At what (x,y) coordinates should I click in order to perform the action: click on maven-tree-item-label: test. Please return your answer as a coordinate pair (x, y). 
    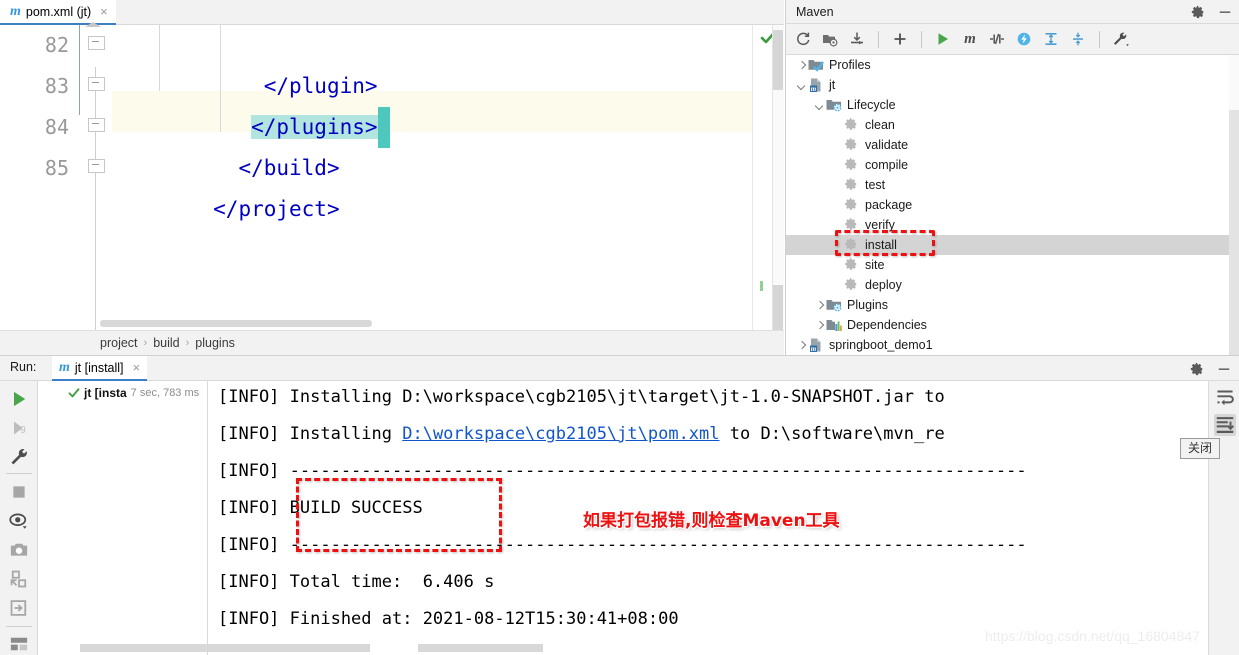
    Looking at the image, I should click on (875, 185).